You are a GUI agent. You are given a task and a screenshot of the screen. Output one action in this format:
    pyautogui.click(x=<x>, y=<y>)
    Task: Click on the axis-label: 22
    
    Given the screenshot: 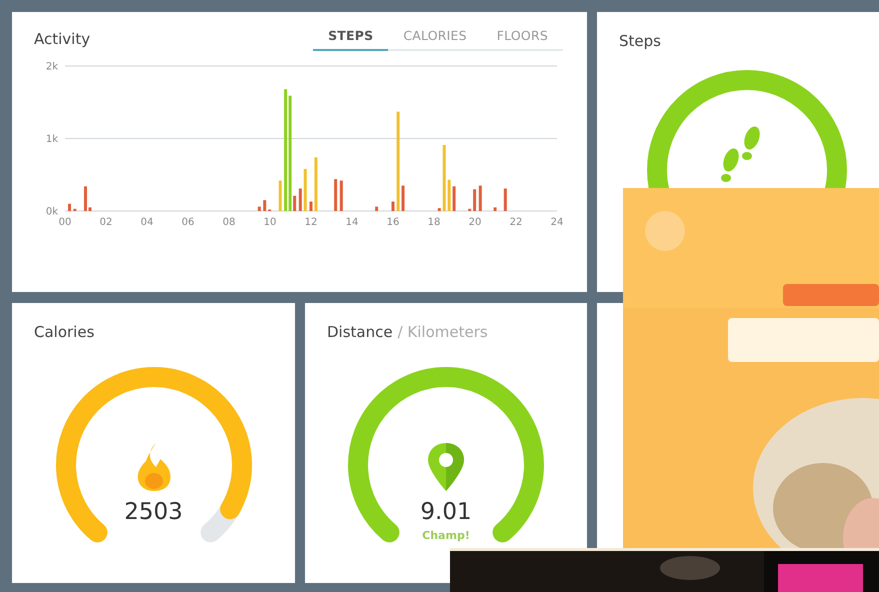 What is the action you would take?
    pyautogui.click(x=516, y=222)
    